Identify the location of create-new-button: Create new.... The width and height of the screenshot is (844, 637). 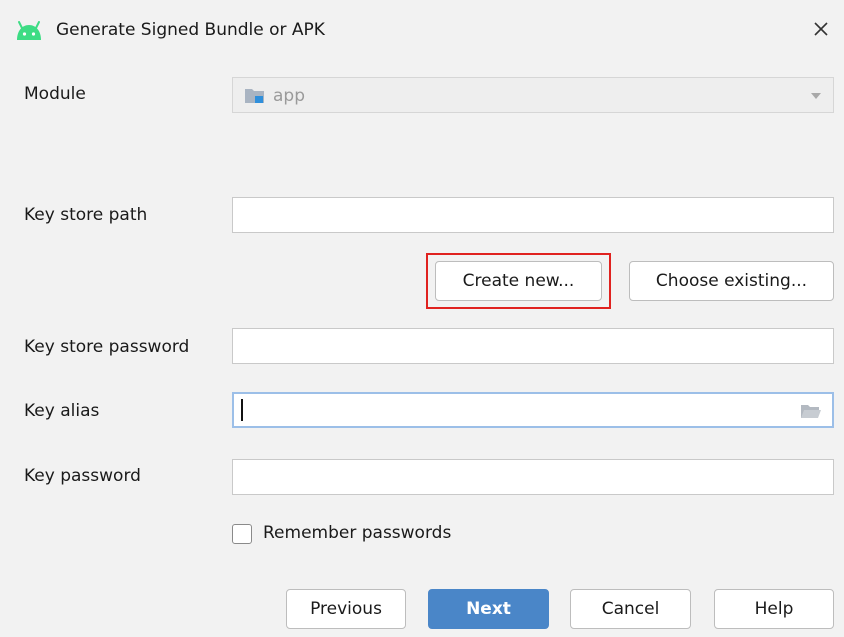
(518, 281).